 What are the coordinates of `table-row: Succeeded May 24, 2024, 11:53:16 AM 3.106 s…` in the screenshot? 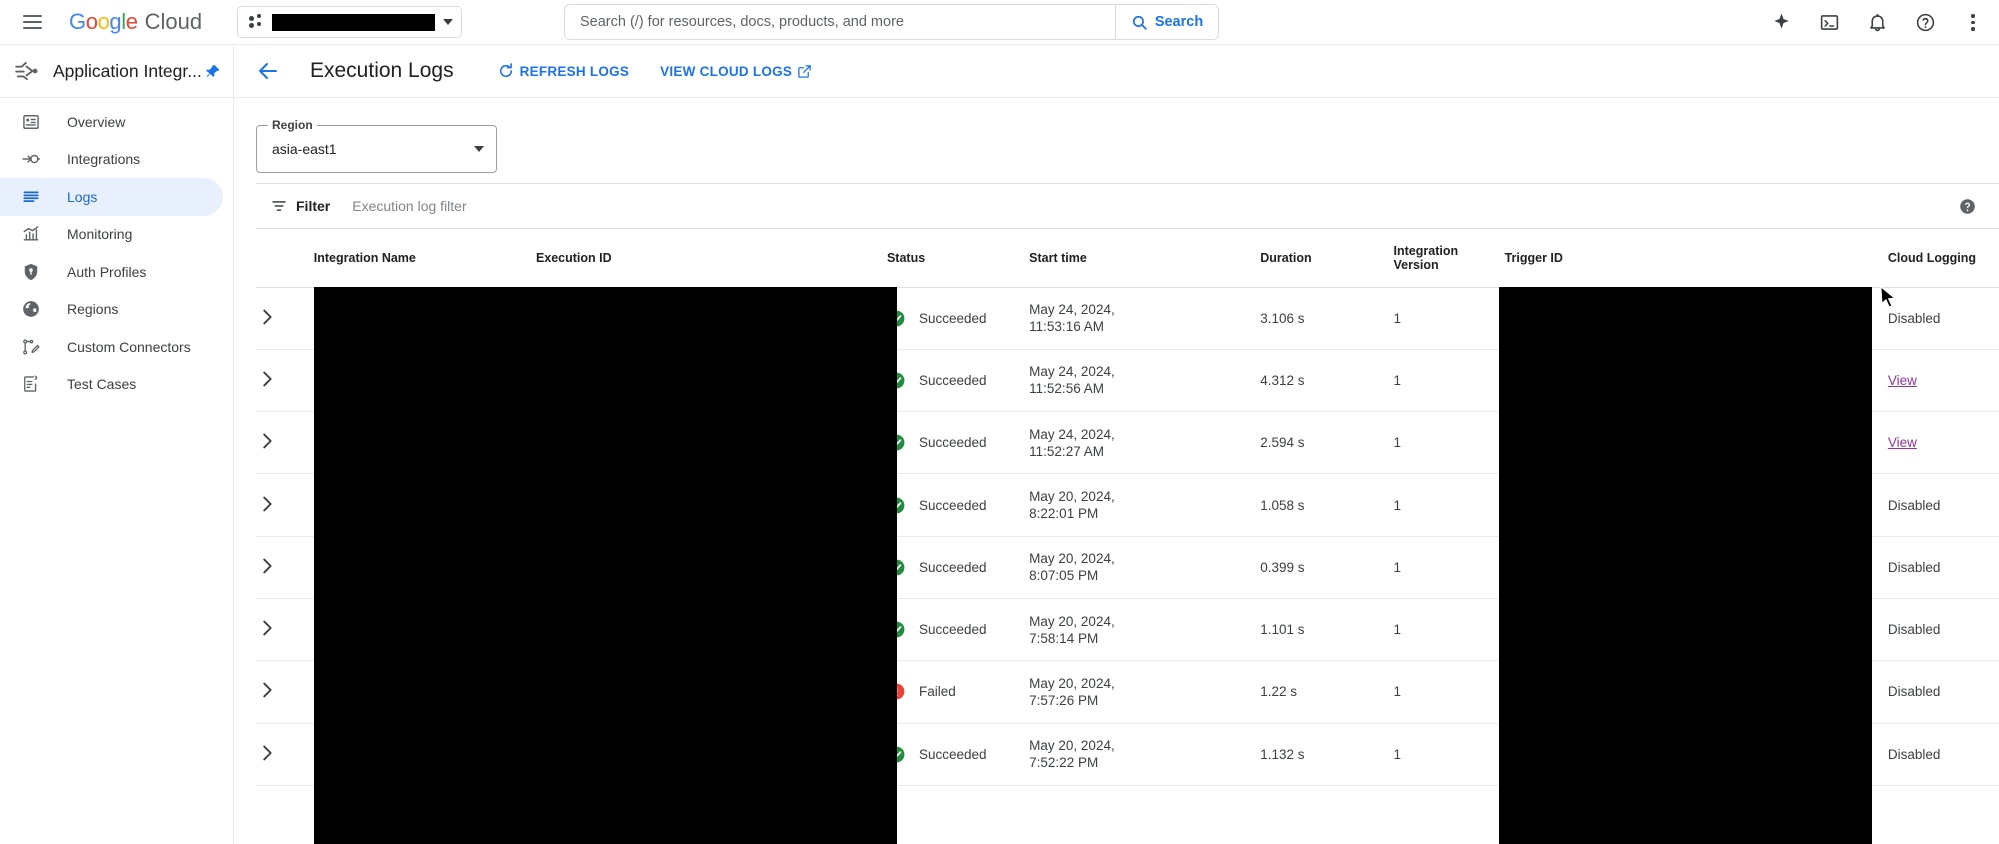 It's located at (1127, 318).